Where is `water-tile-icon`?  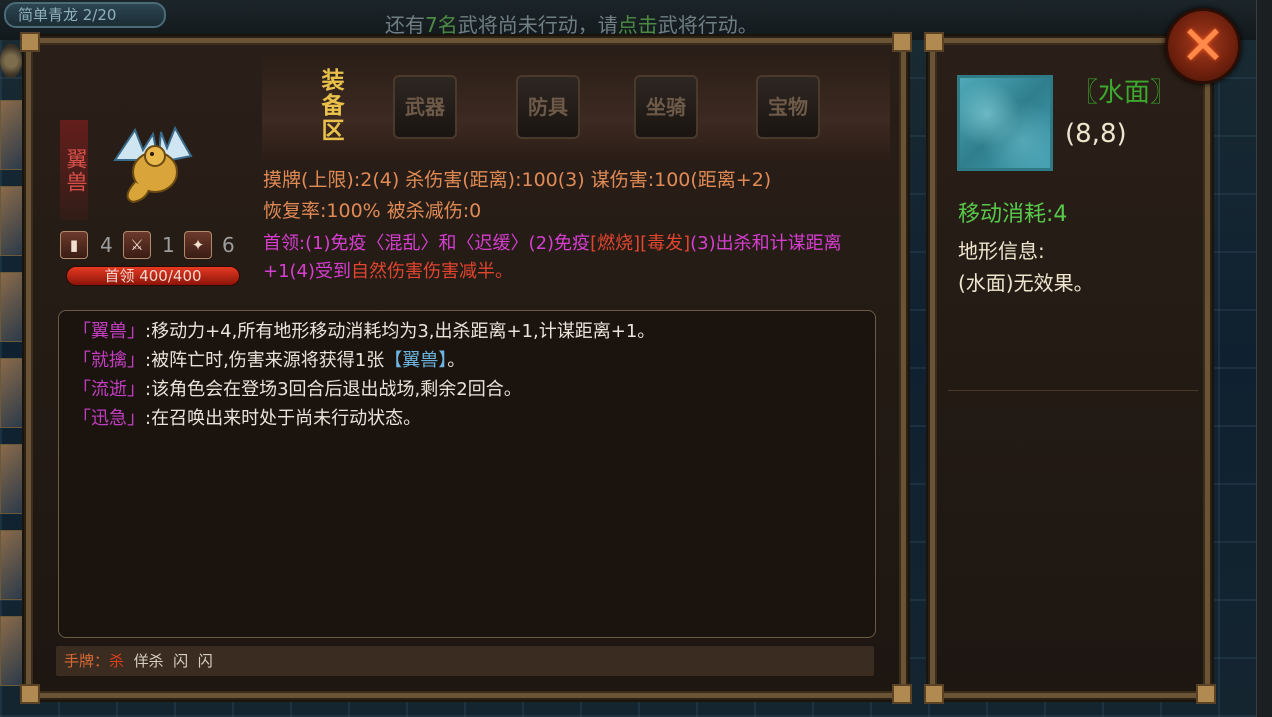 water-tile-icon is located at coordinates (1005, 123).